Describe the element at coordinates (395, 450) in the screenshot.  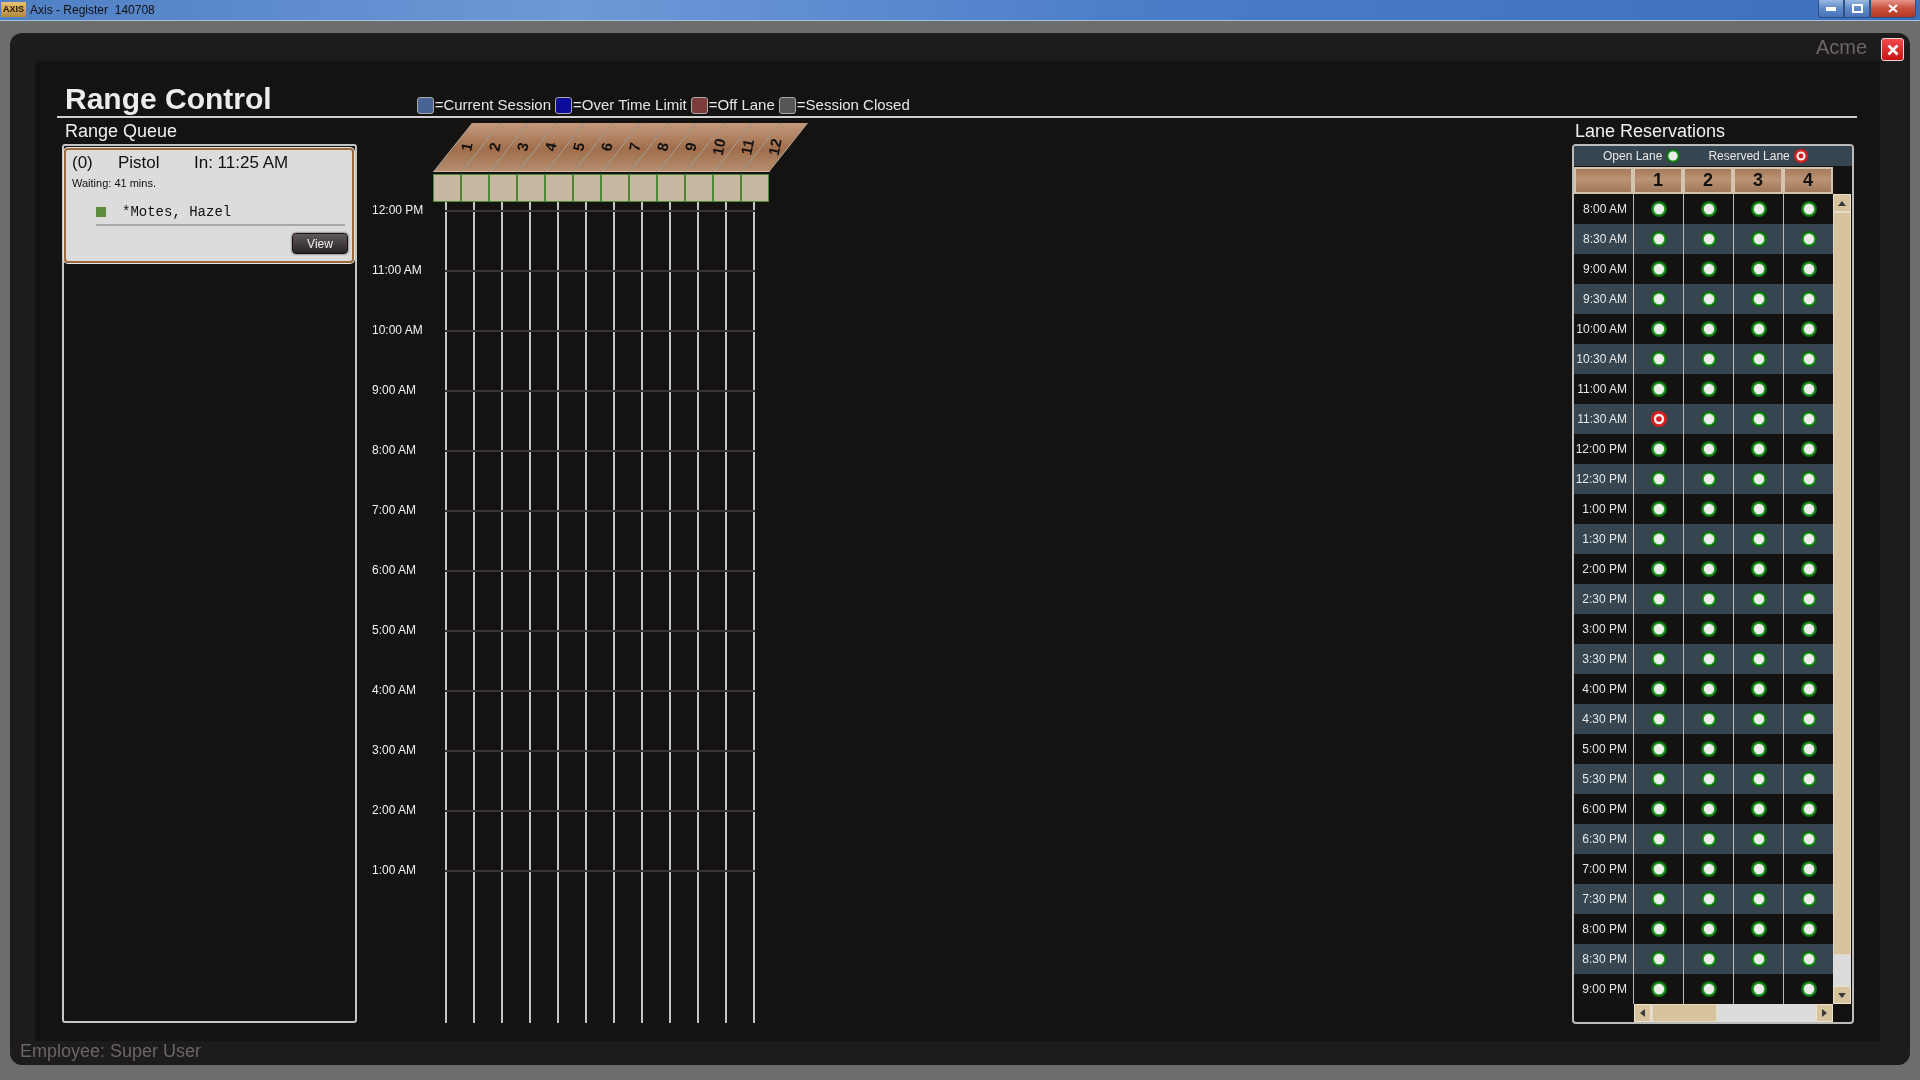
I see `time-label: 8:00 AM` at that location.